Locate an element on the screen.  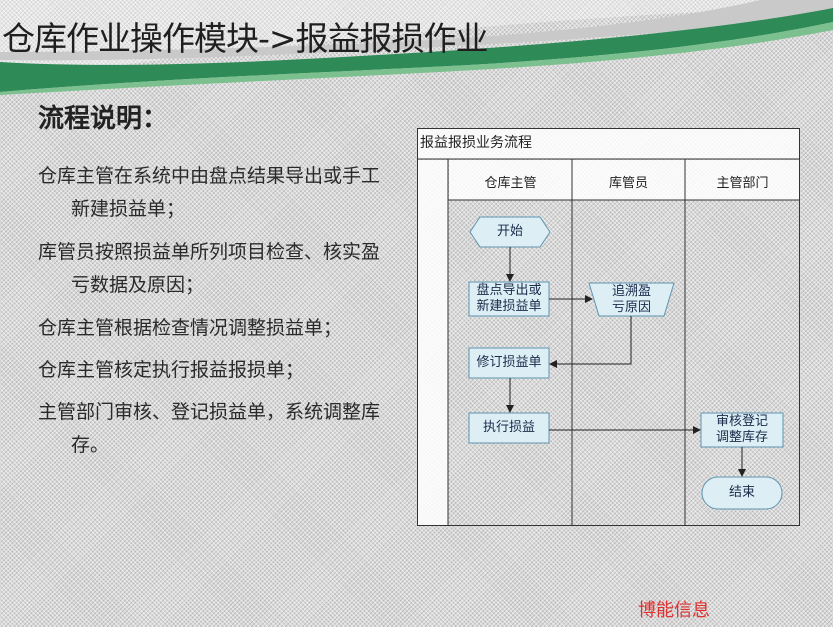
step-item: 库管员按照损益单所列项目检查、核实盈亏数据及原因； is located at coordinates (209, 268).